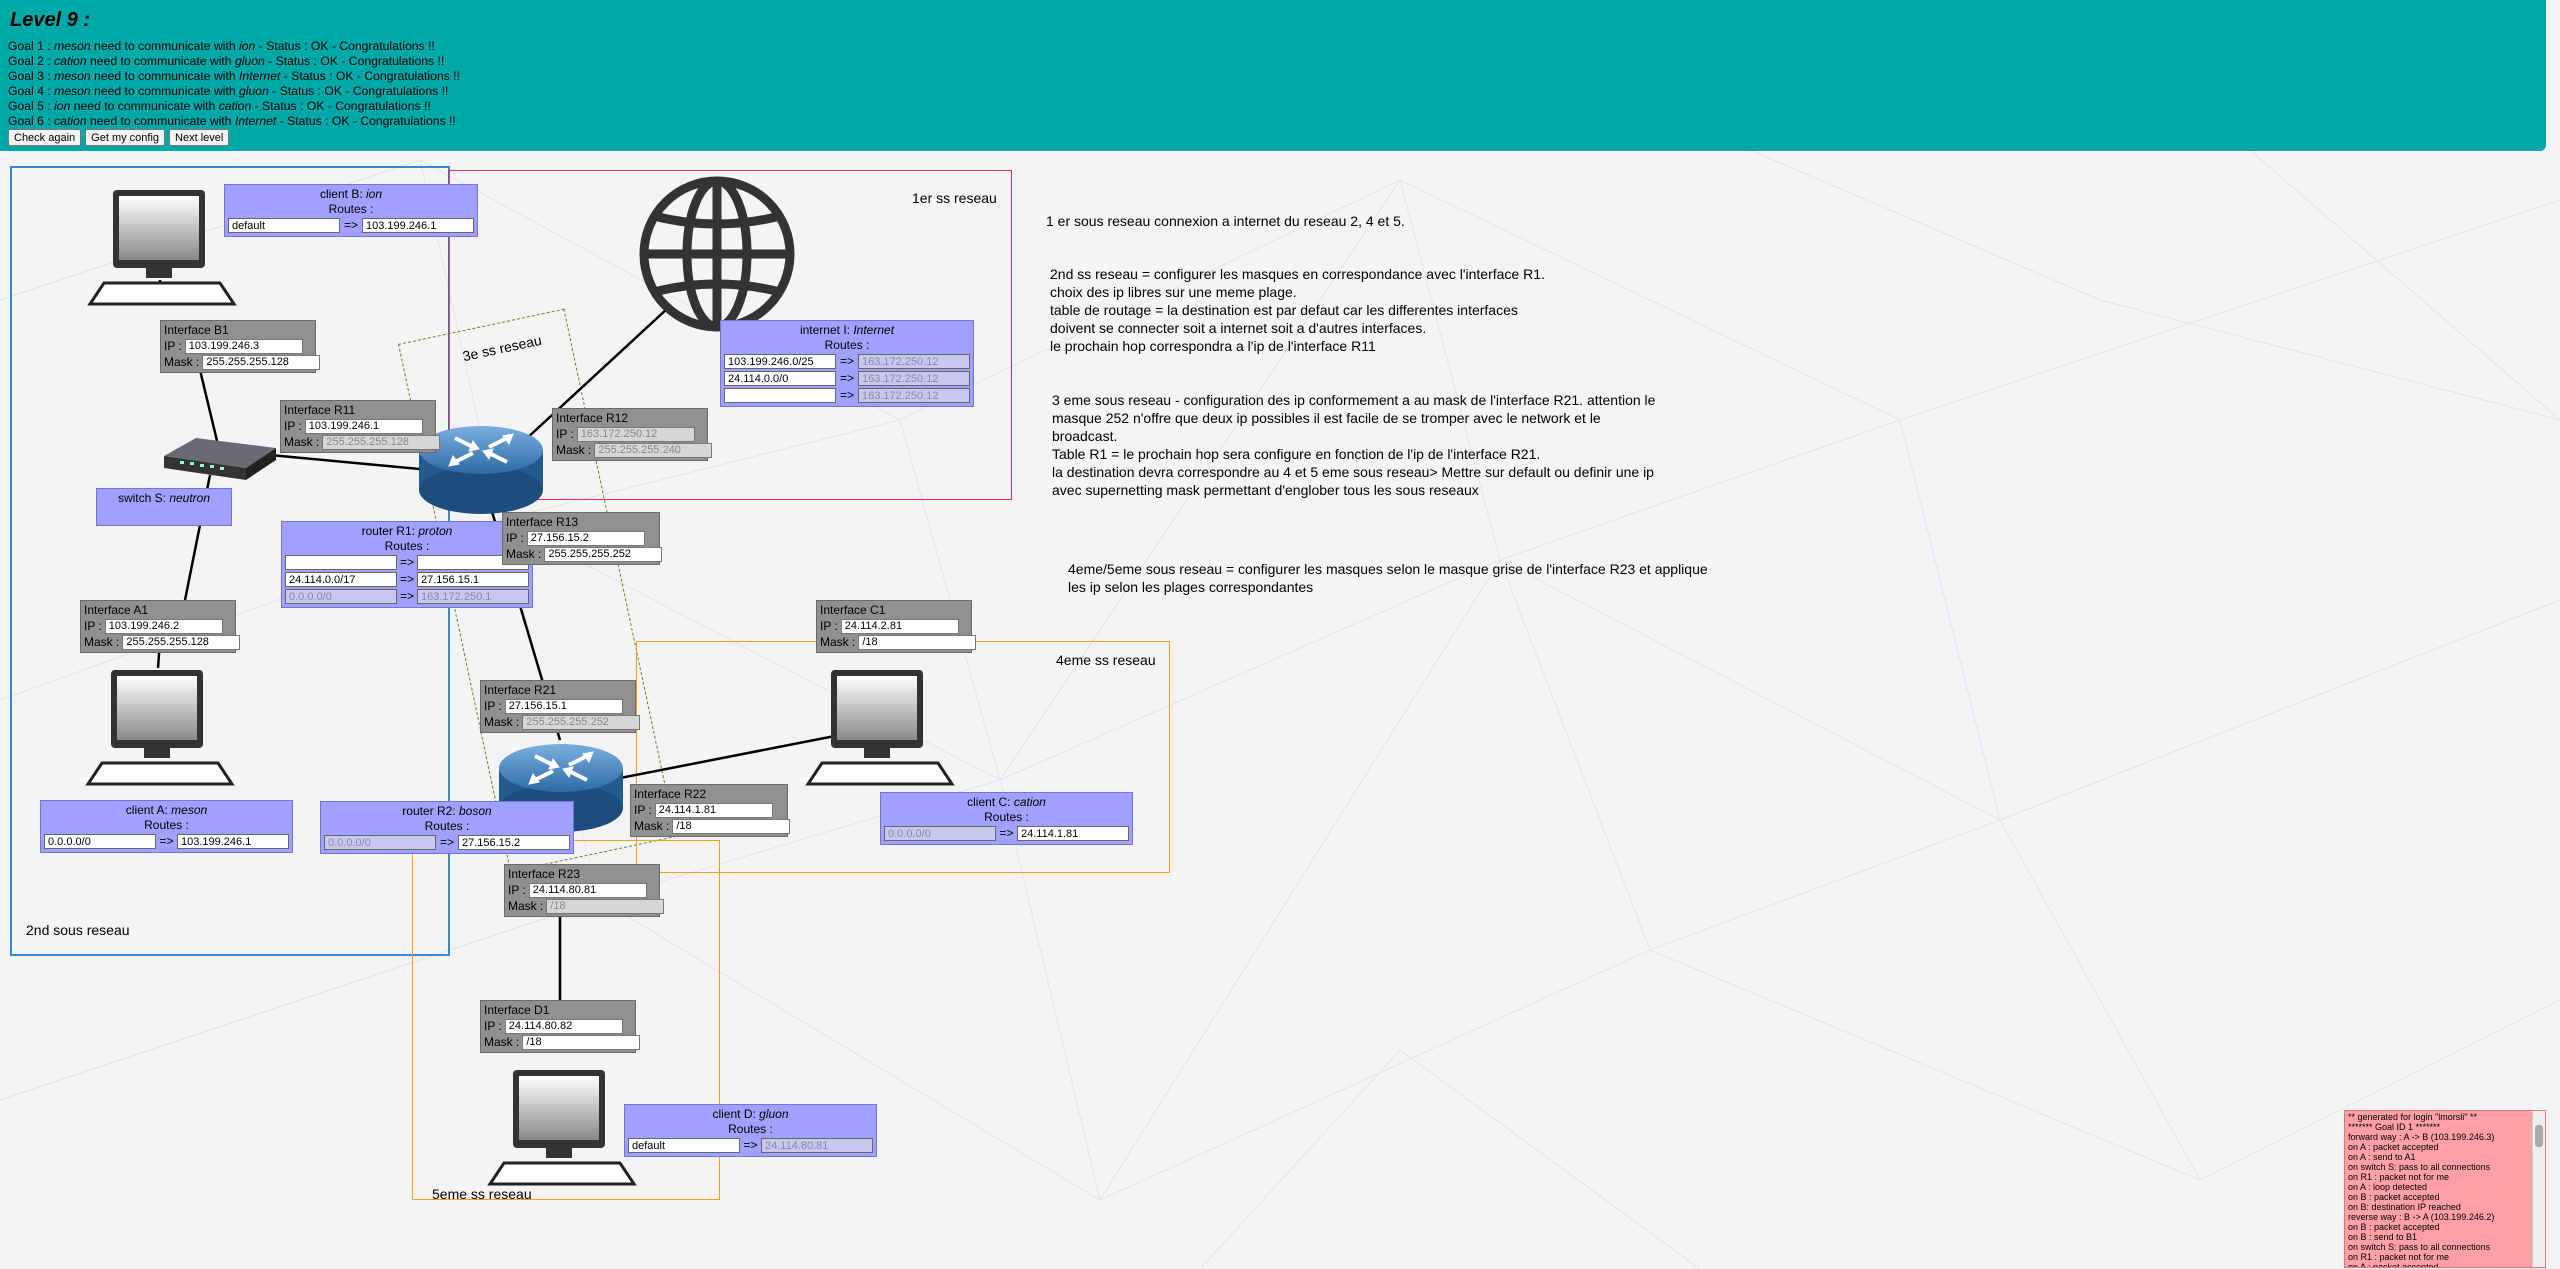 This screenshot has width=2560, height=1269. I want to click on device-name: gluon, so click(774, 1114).